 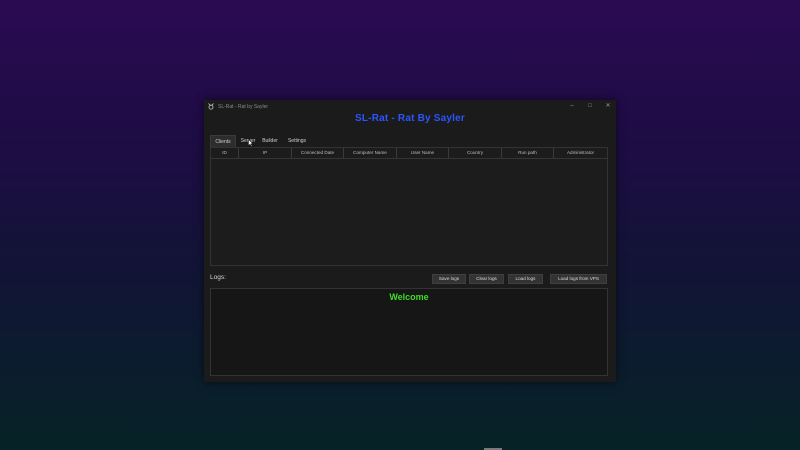 I want to click on tab-builder: Builder, so click(x=270, y=141).